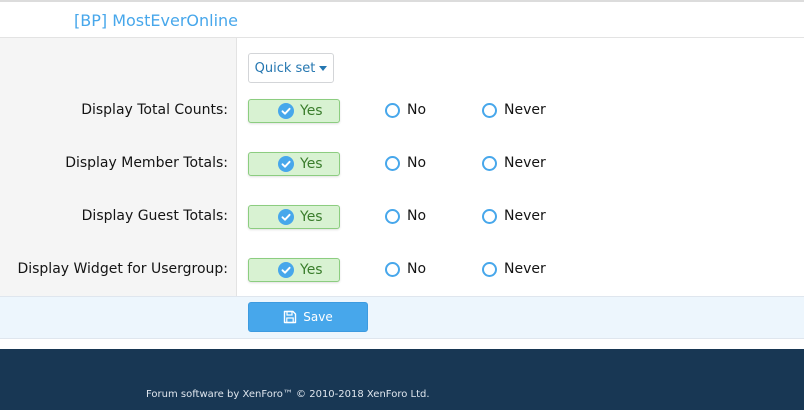 The height and width of the screenshot is (410, 804). I want to click on option-no-widget-usergroup: No, so click(405, 269).